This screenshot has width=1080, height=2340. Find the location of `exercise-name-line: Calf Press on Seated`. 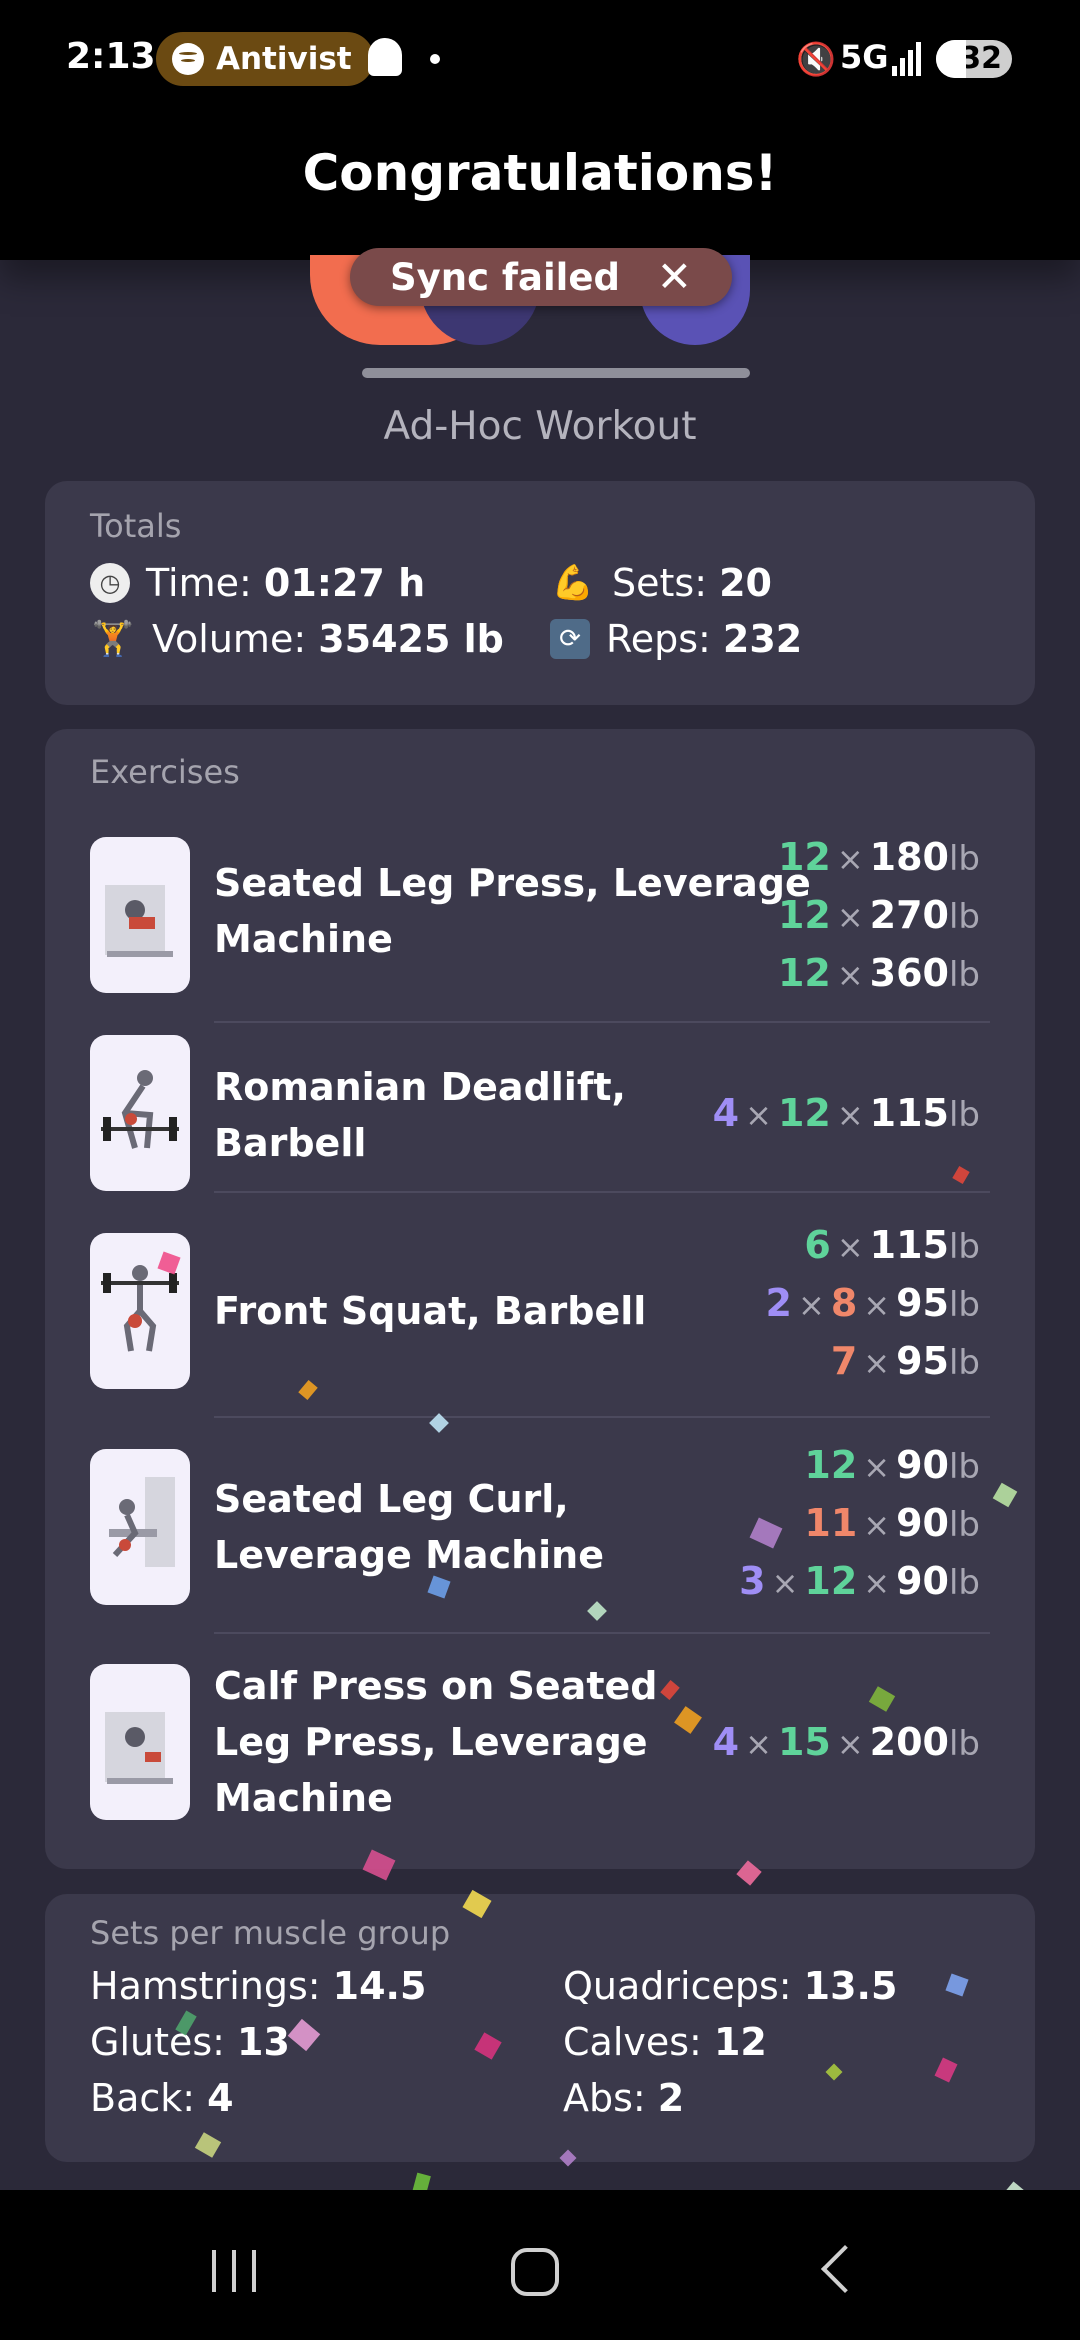

exercise-name-line: Calf Press on Seated is located at coordinates (436, 1686).